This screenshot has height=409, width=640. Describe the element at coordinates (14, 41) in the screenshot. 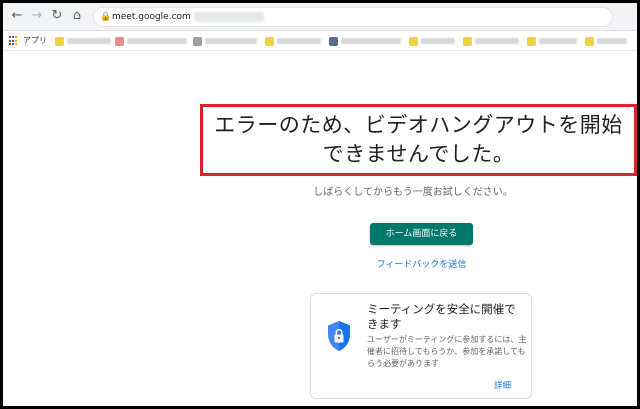

I see `apps-grid-icon` at that location.